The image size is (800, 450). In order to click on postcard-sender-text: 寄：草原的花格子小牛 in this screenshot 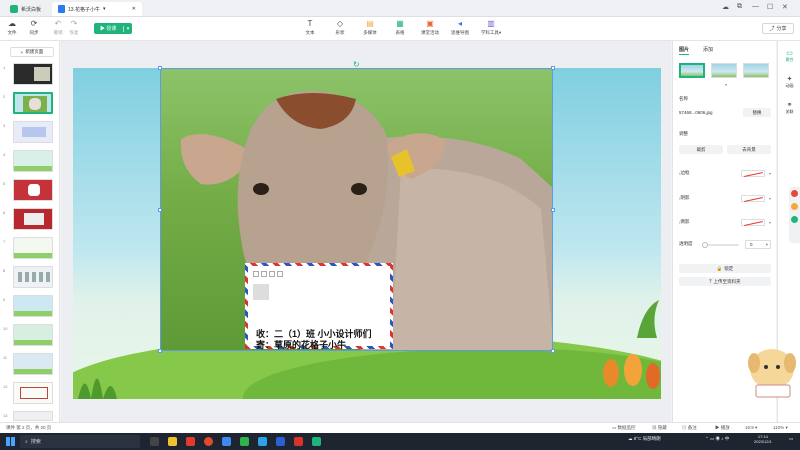, I will do `click(301, 344)`.